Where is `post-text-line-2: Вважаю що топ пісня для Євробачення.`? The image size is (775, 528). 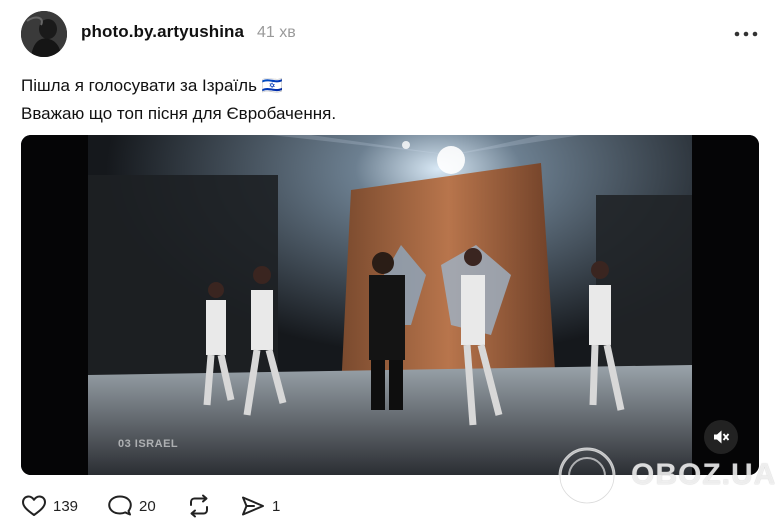
post-text-line-2: Вважаю що топ пісня для Євробачення. is located at coordinates (179, 113).